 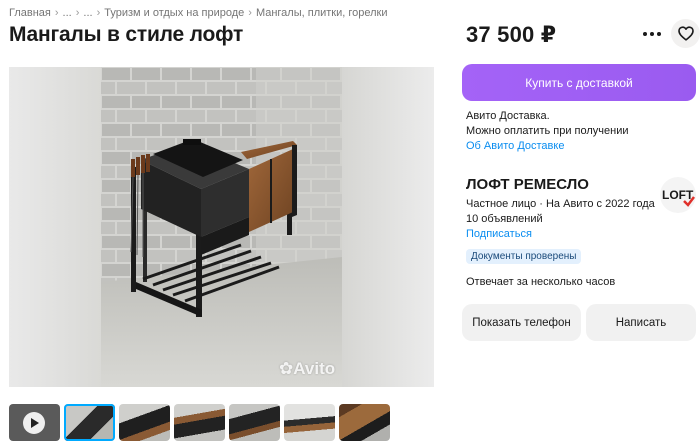 What do you see at coordinates (521, 322) in the screenshot?
I see `show-phone-button: Показать телефон` at bounding box center [521, 322].